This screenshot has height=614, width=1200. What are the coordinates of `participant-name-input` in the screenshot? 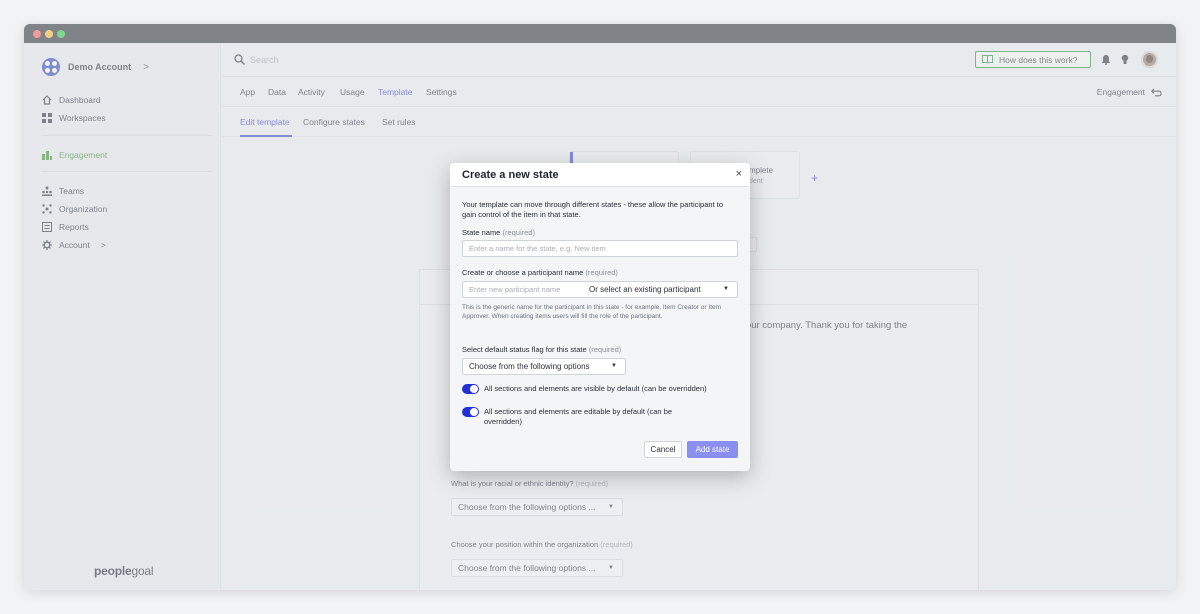 It's located at (523, 289).